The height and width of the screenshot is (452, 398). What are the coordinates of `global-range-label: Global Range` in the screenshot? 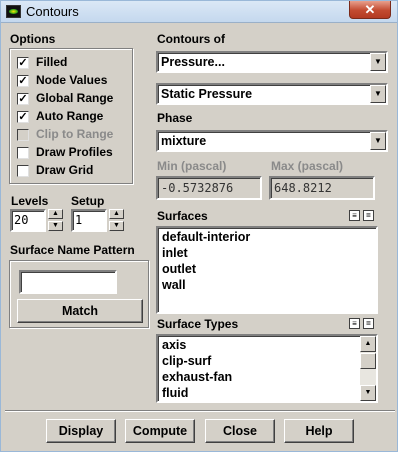 It's located at (75, 98).